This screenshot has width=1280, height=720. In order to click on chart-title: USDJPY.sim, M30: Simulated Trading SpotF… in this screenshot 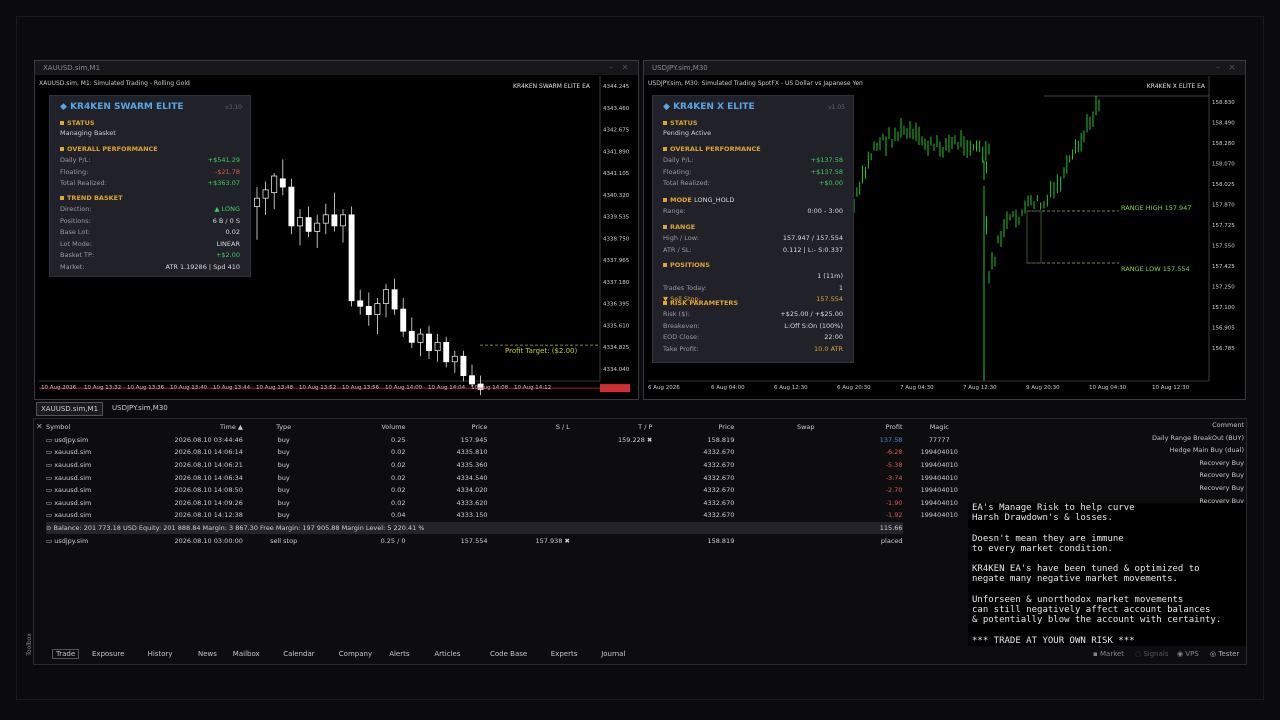, I will do `click(755, 83)`.